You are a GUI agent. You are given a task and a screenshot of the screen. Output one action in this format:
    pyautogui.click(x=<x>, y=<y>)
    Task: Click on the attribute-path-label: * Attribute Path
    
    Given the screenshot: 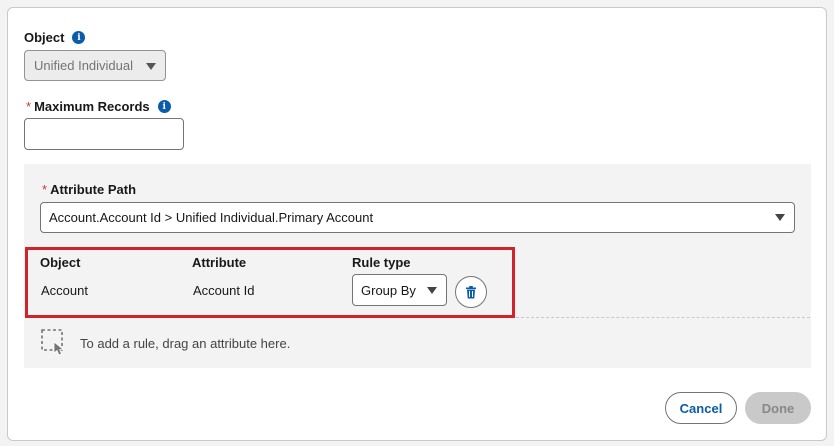 What is the action you would take?
    pyautogui.click(x=89, y=189)
    